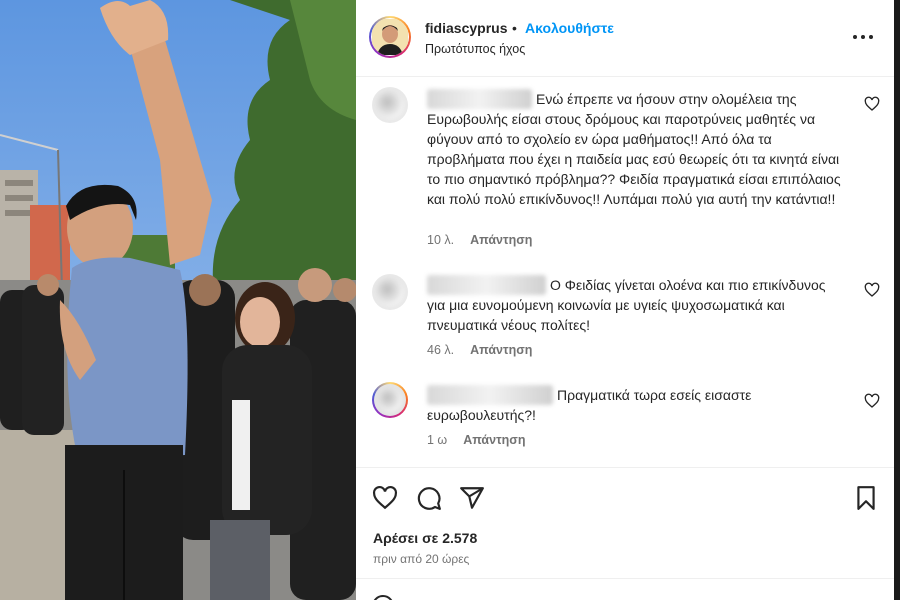 The height and width of the screenshot is (600, 900). I want to click on avatar-image, so click(390, 37).